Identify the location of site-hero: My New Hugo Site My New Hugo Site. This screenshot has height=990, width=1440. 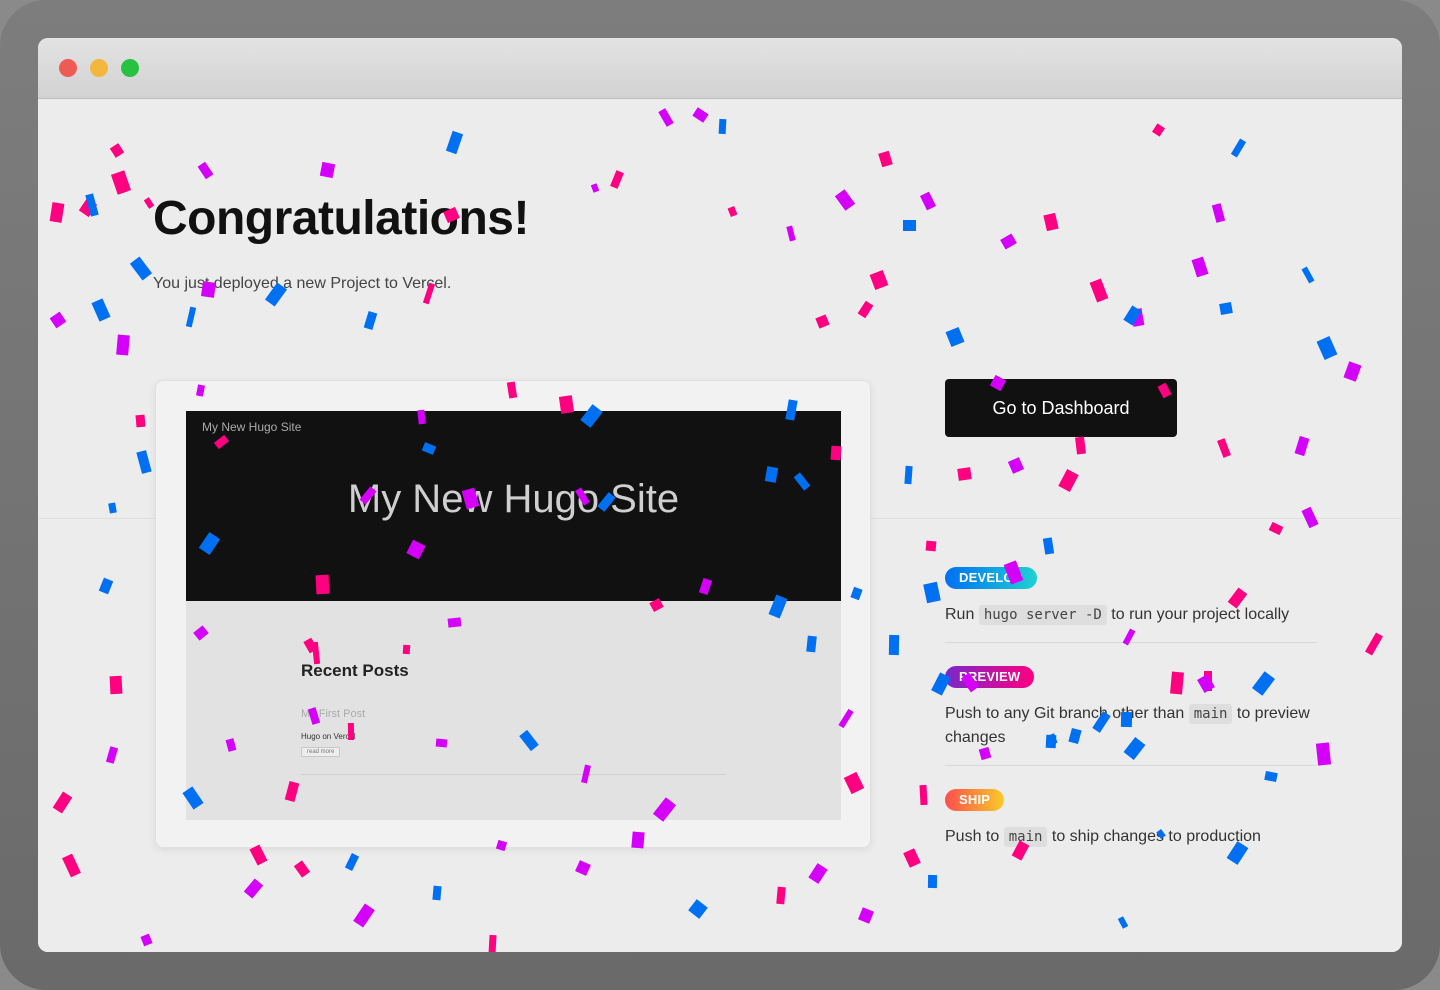
(513, 506).